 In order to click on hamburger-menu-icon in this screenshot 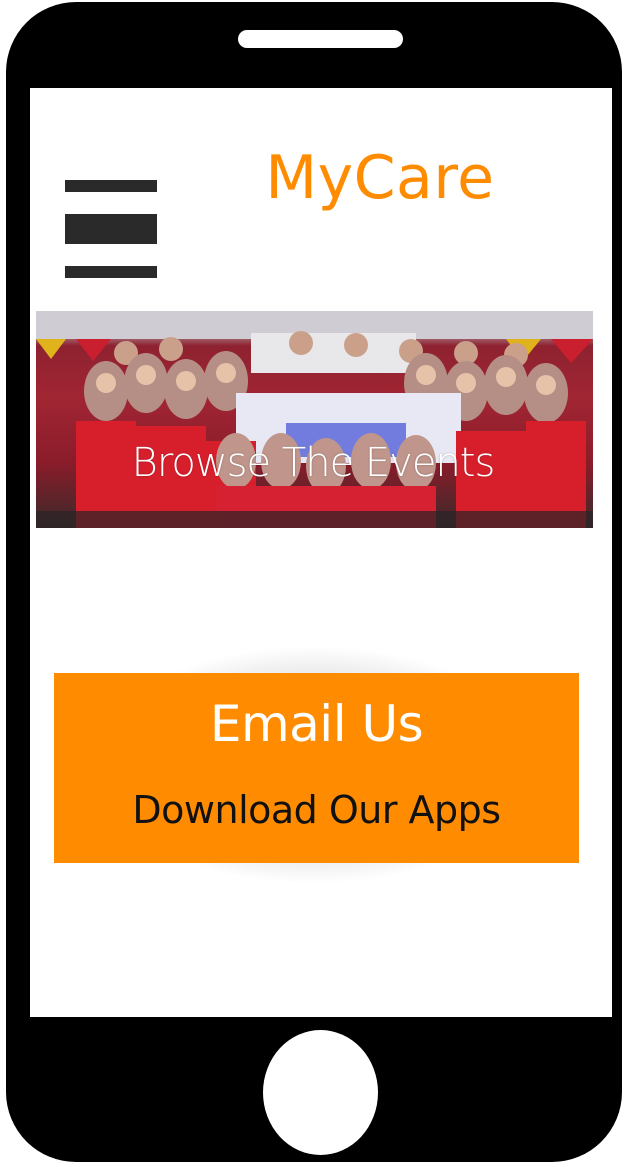, I will do `click(111, 229)`.